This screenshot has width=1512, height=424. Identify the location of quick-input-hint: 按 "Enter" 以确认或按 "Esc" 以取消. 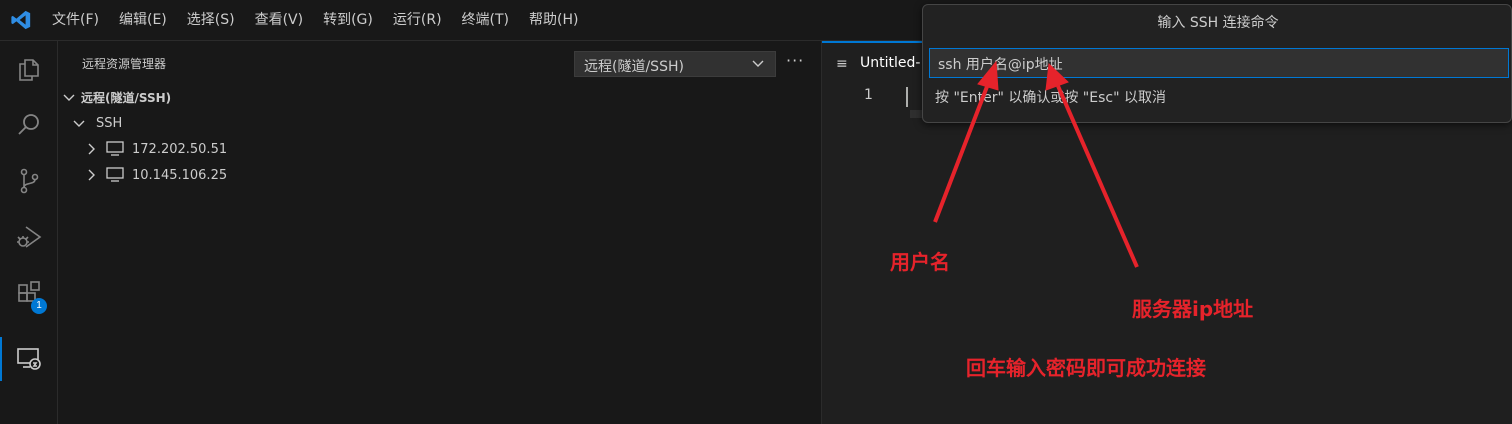
(1050, 98).